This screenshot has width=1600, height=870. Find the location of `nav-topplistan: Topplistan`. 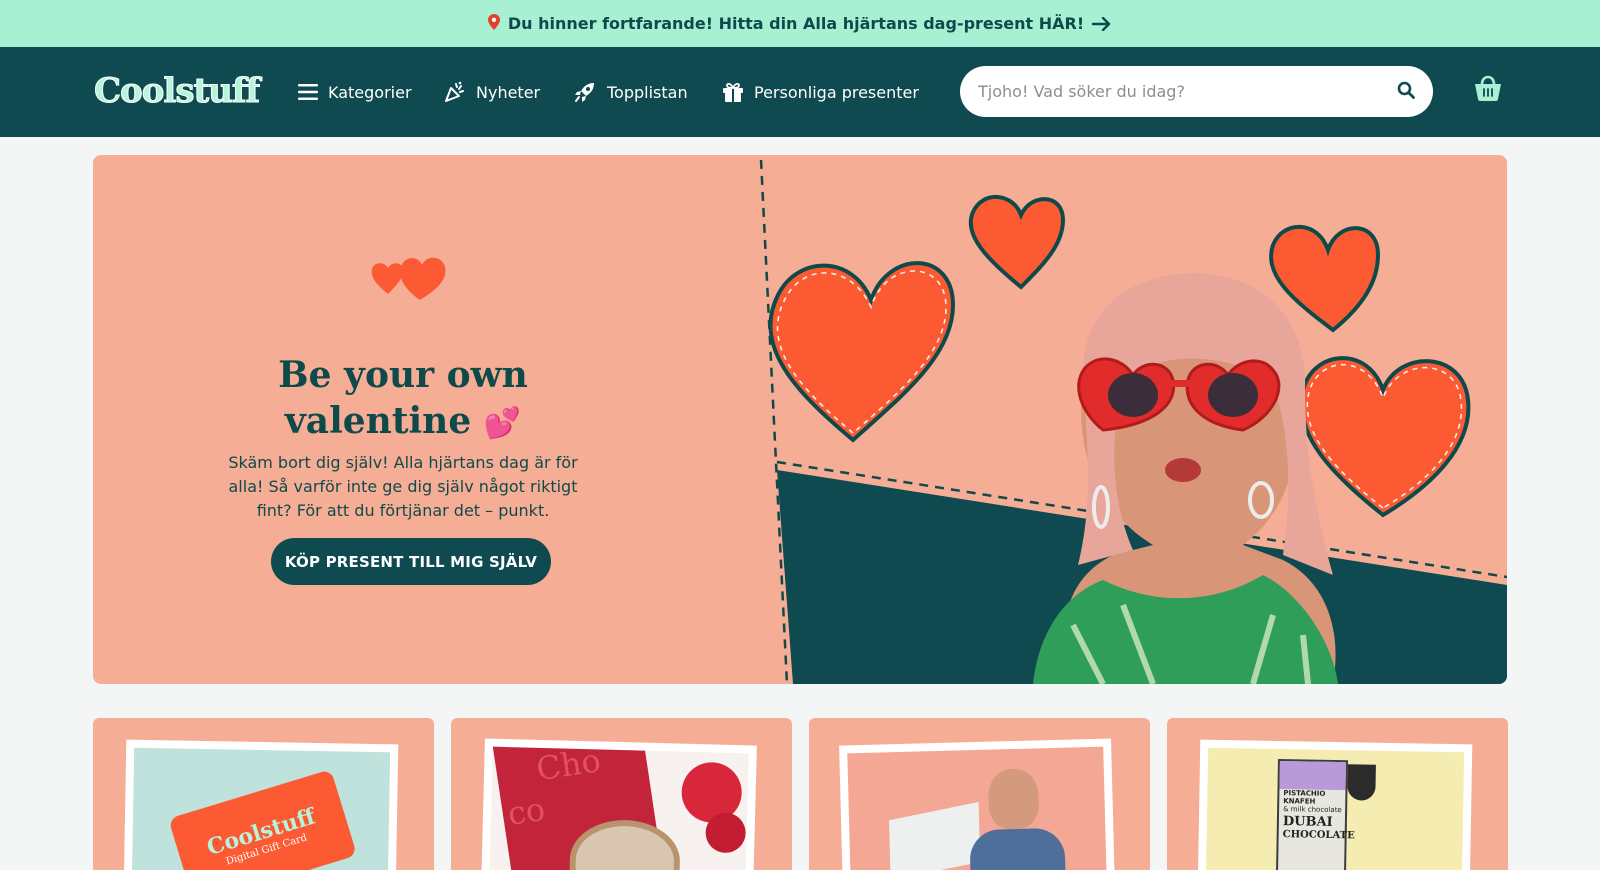

nav-topplistan: Topplistan is located at coordinates (630, 92).